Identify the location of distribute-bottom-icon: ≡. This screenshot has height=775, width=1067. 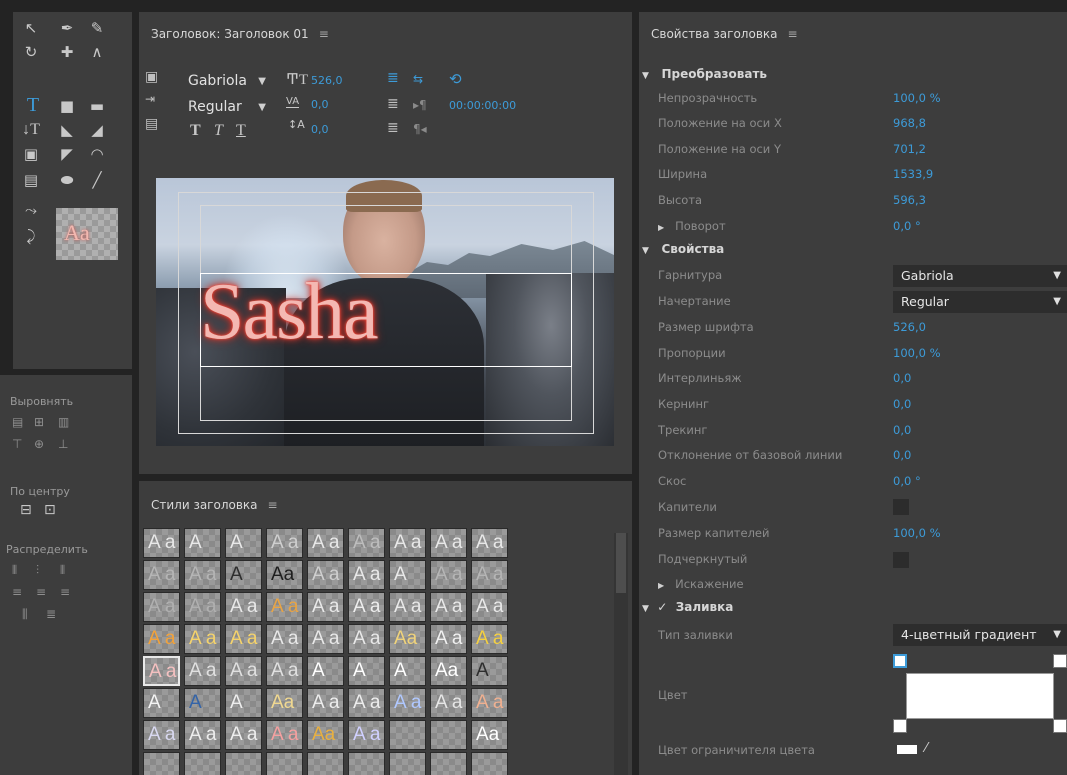
(65, 592).